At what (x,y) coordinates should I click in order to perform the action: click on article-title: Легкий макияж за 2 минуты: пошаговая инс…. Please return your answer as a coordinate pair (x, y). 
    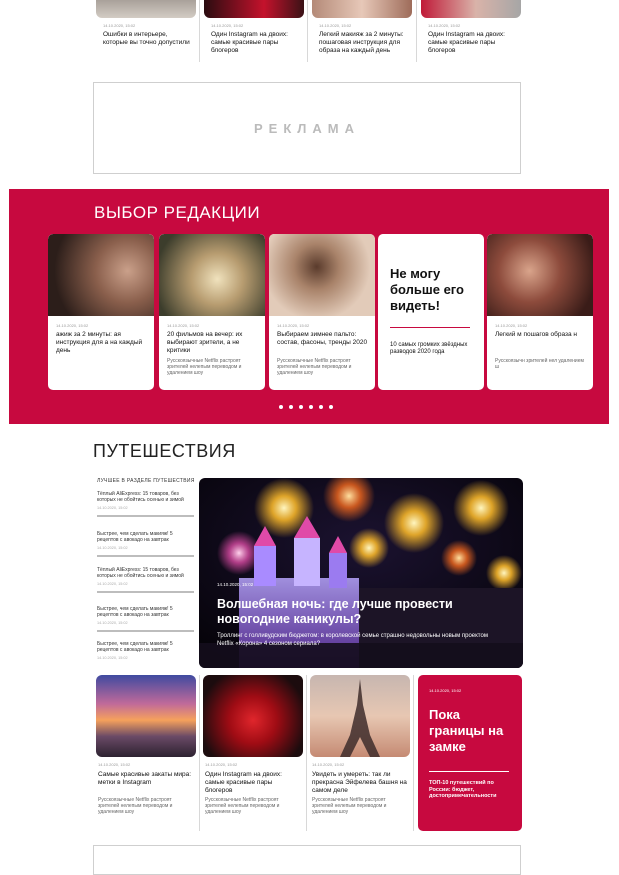
    Looking at the image, I should click on (364, 43).